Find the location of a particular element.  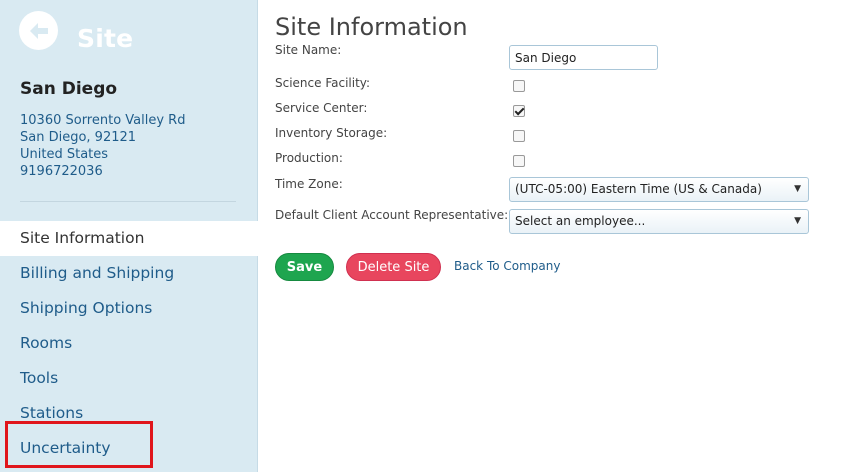

inventory-storage-checkbox is located at coordinates (519, 136).